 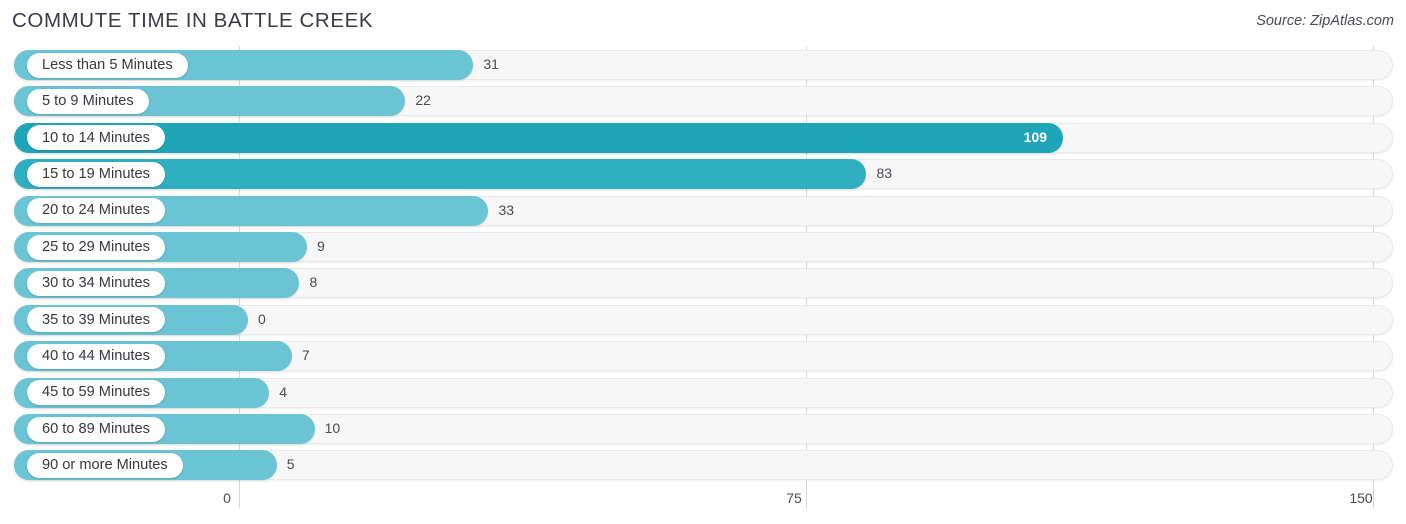 I want to click on category-label-pill: 25 to 29 Minutes, so click(x=96, y=247).